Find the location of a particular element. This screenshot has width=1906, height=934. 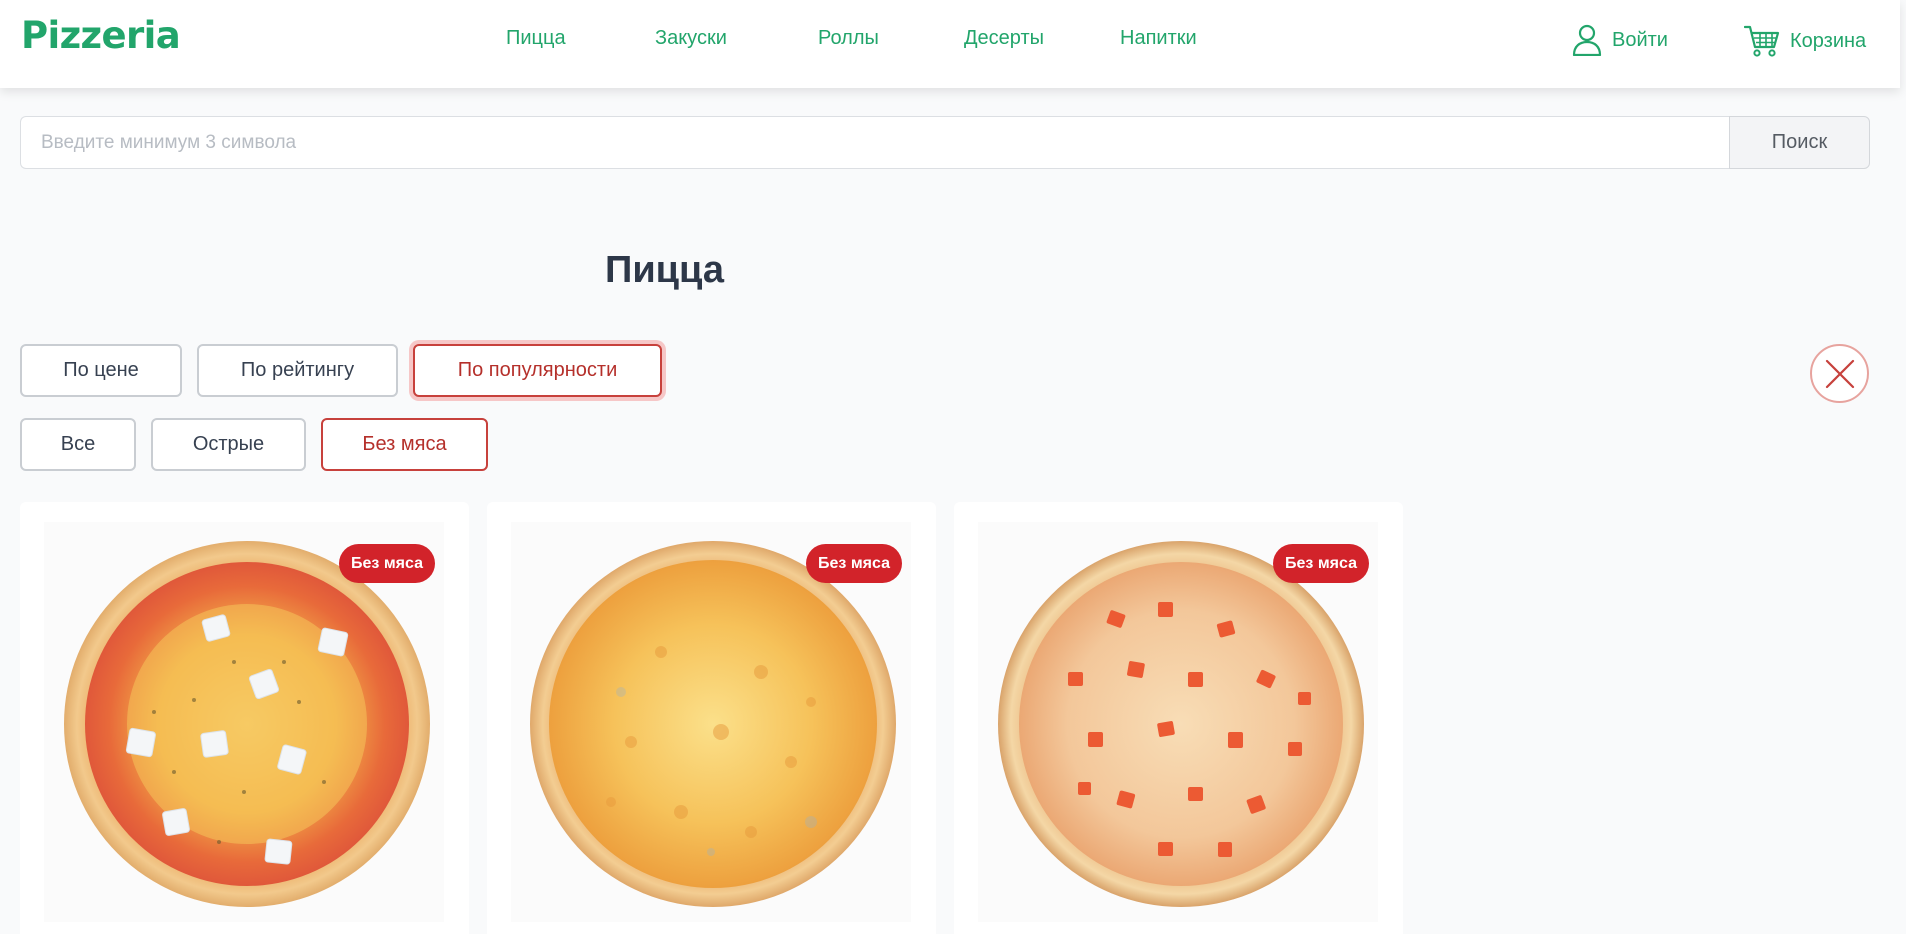

nav-desserts: Десерты is located at coordinates (1004, 38).